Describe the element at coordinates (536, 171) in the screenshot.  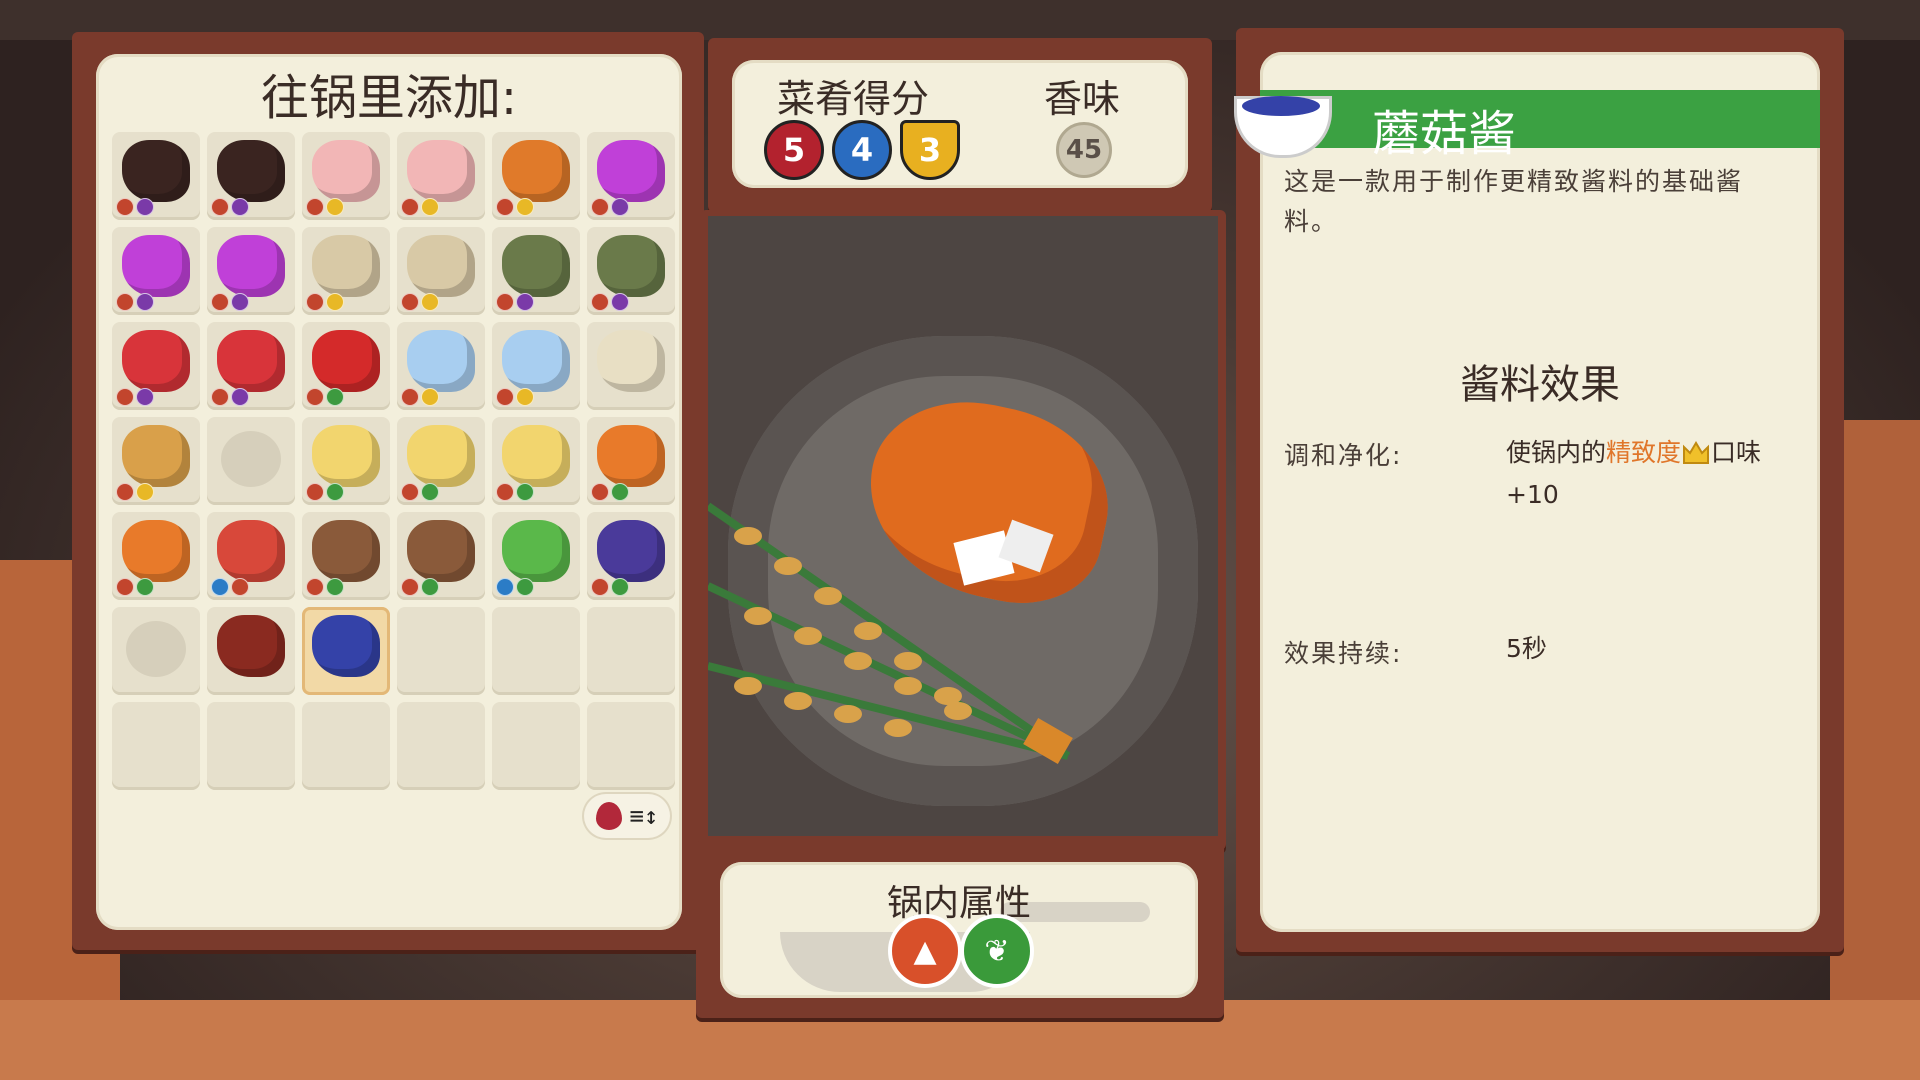
I see `drumstick-icon` at that location.